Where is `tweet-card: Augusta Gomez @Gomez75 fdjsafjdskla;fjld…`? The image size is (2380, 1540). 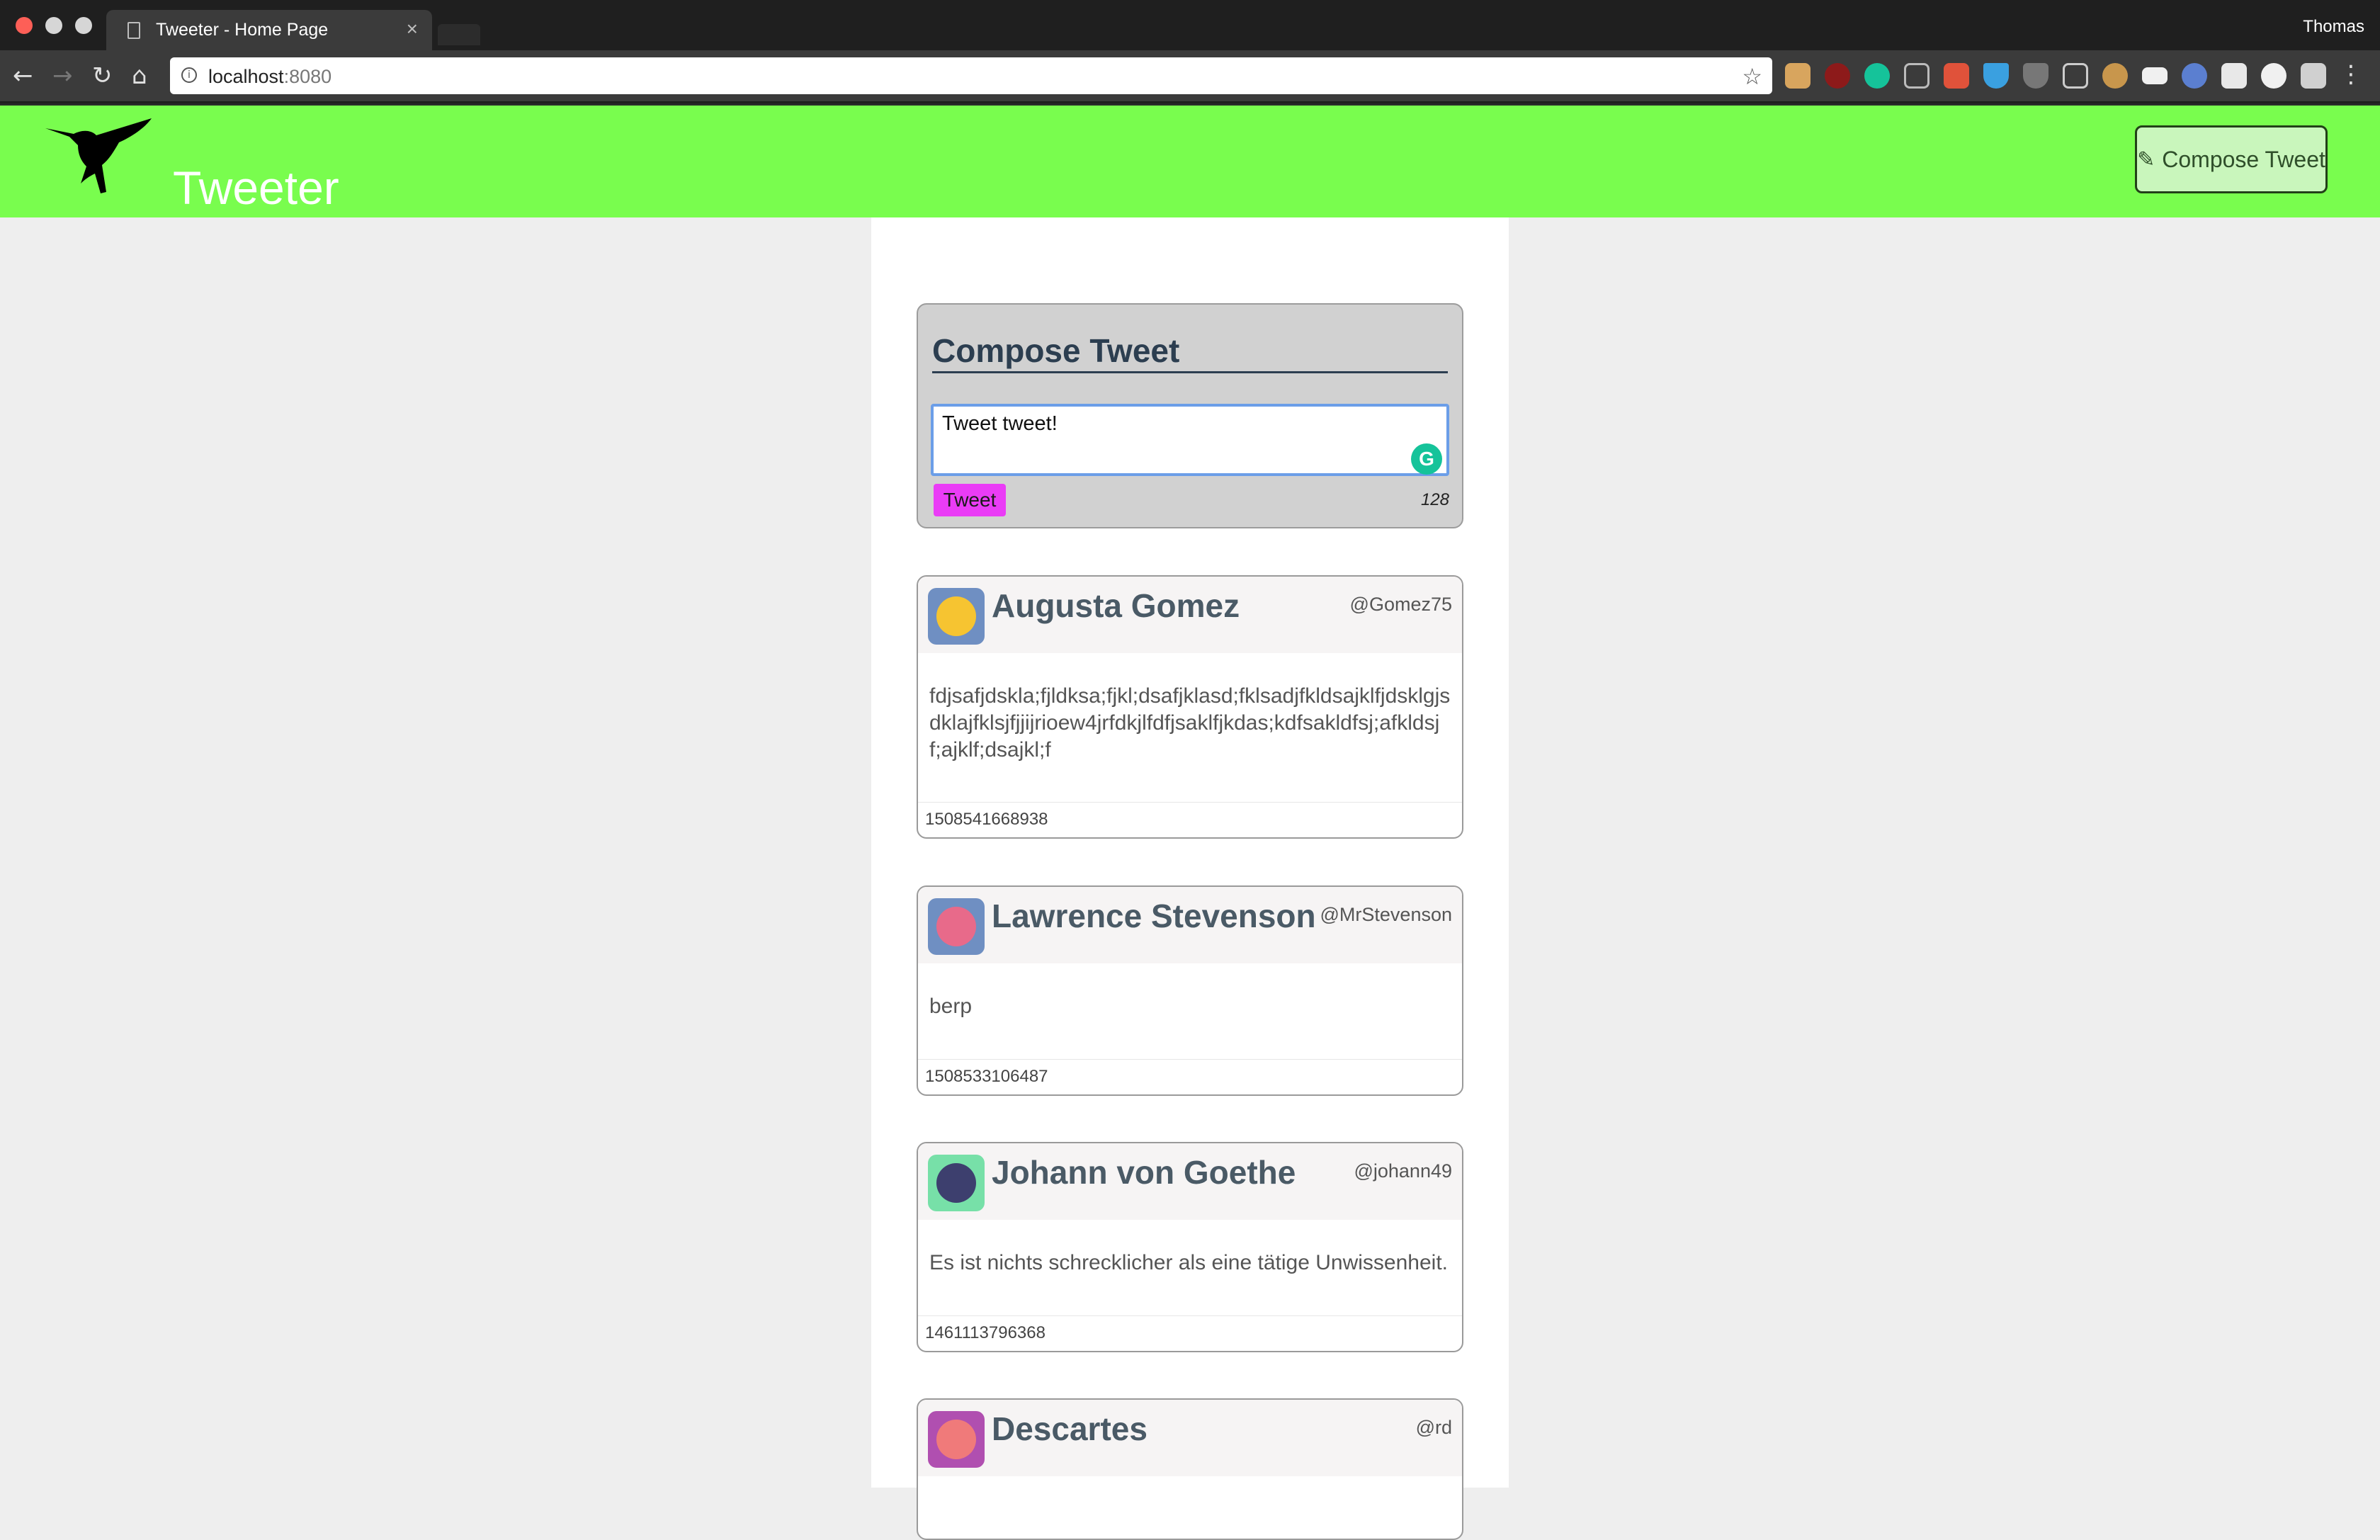 tweet-card: Augusta Gomez @Gomez75 fdjsafjdskla;fjld… is located at coordinates (1190, 707).